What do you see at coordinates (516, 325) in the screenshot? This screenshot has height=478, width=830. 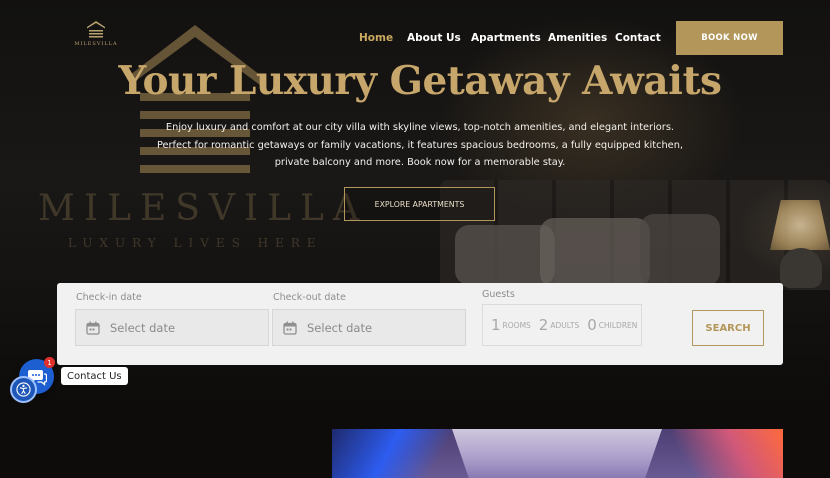 I see `rooms-label: ROOMS` at bounding box center [516, 325].